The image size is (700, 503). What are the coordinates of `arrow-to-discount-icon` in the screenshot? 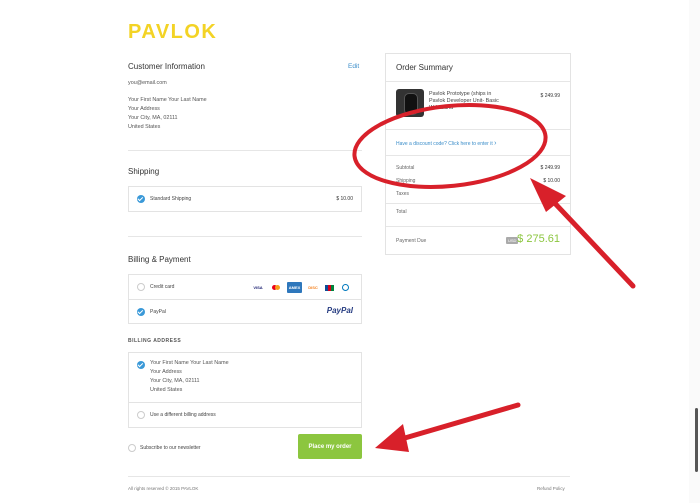 It's located at (583, 233).